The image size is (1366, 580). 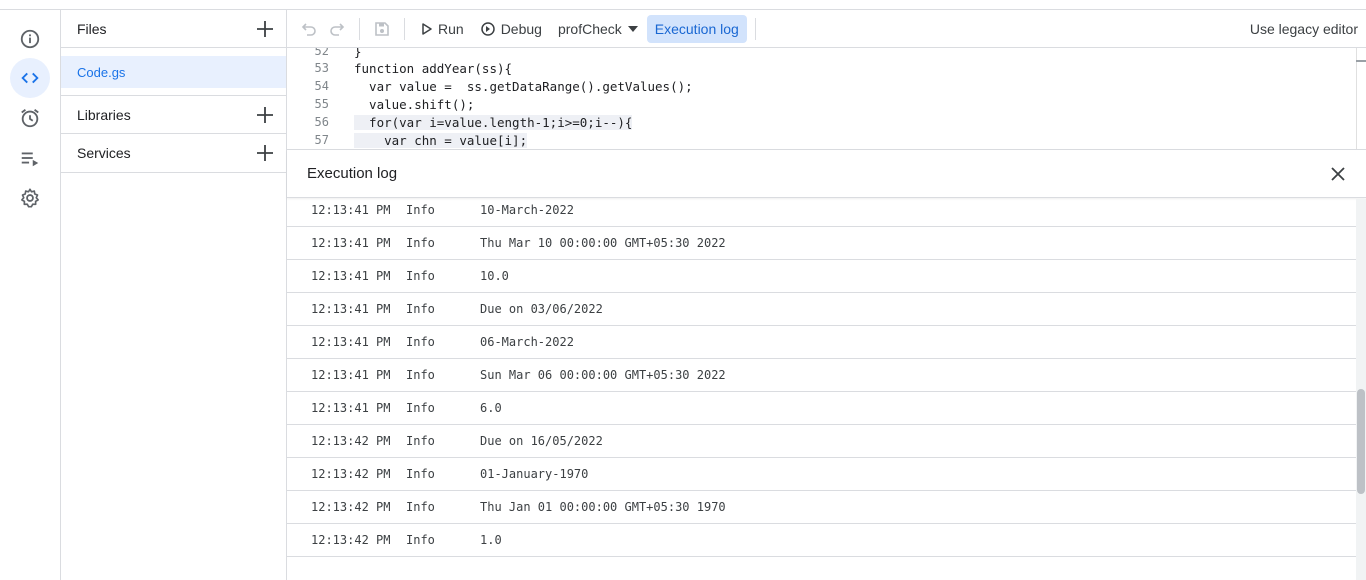 What do you see at coordinates (30, 295) in the screenshot?
I see `left-rail` at bounding box center [30, 295].